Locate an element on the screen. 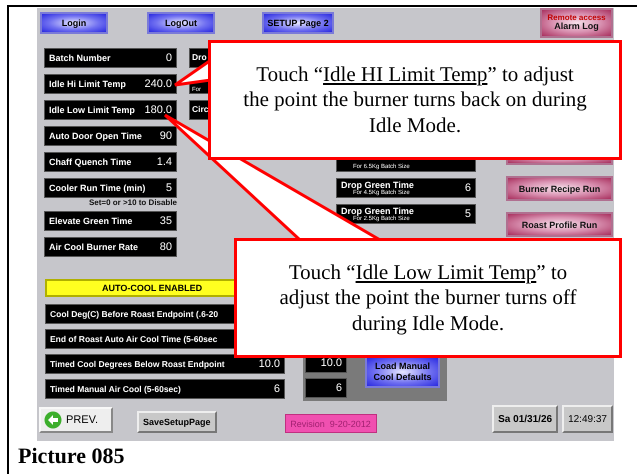  setting-value: 90 is located at coordinates (166, 136).